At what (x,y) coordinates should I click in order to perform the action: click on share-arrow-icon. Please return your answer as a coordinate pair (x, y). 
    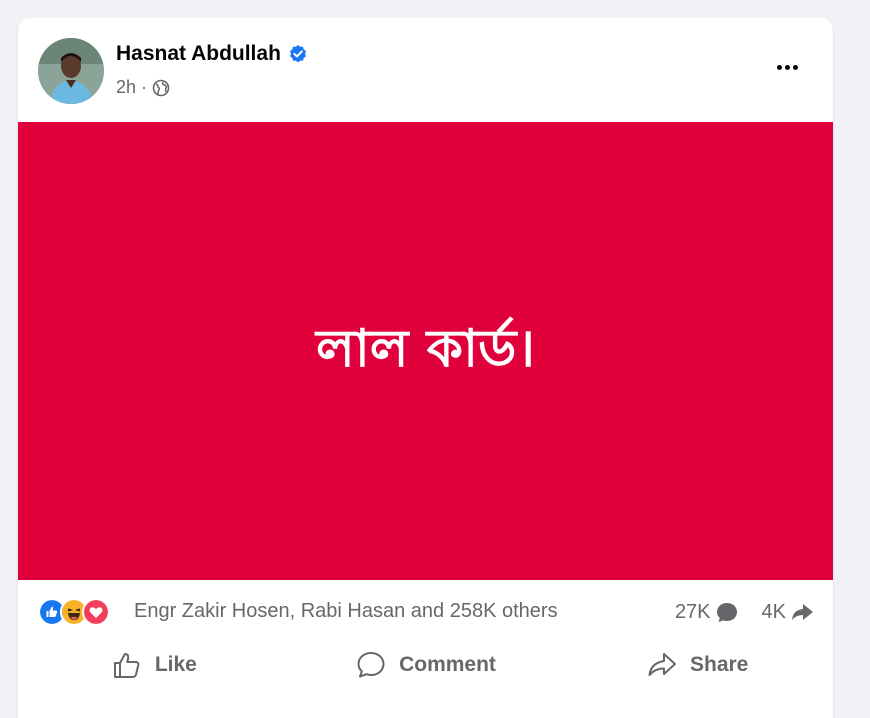
    Looking at the image, I should click on (802, 612).